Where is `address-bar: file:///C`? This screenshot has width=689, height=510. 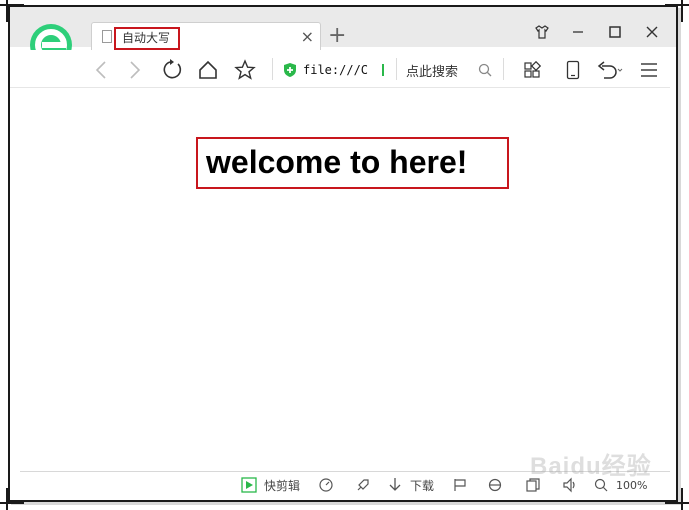
address-bar: file:///C is located at coordinates (329, 70).